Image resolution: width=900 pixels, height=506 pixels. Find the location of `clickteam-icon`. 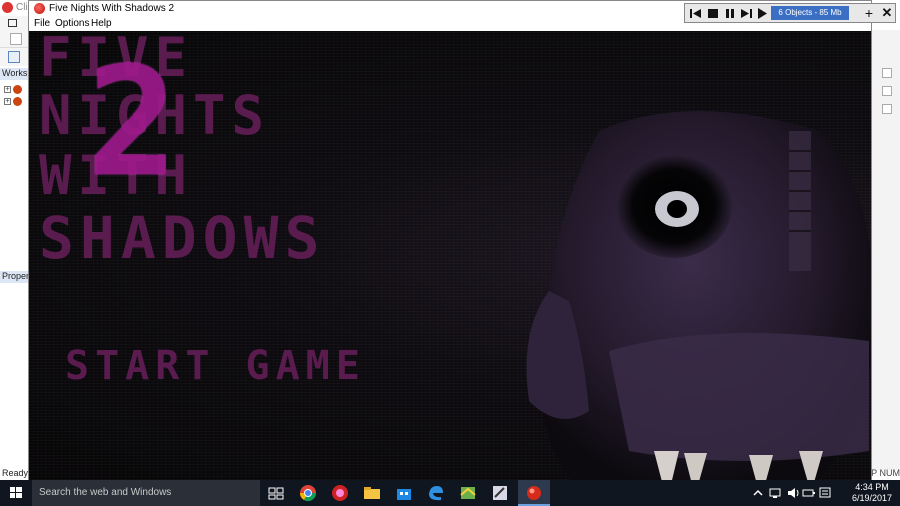

clickteam-icon is located at coordinates (340, 493).